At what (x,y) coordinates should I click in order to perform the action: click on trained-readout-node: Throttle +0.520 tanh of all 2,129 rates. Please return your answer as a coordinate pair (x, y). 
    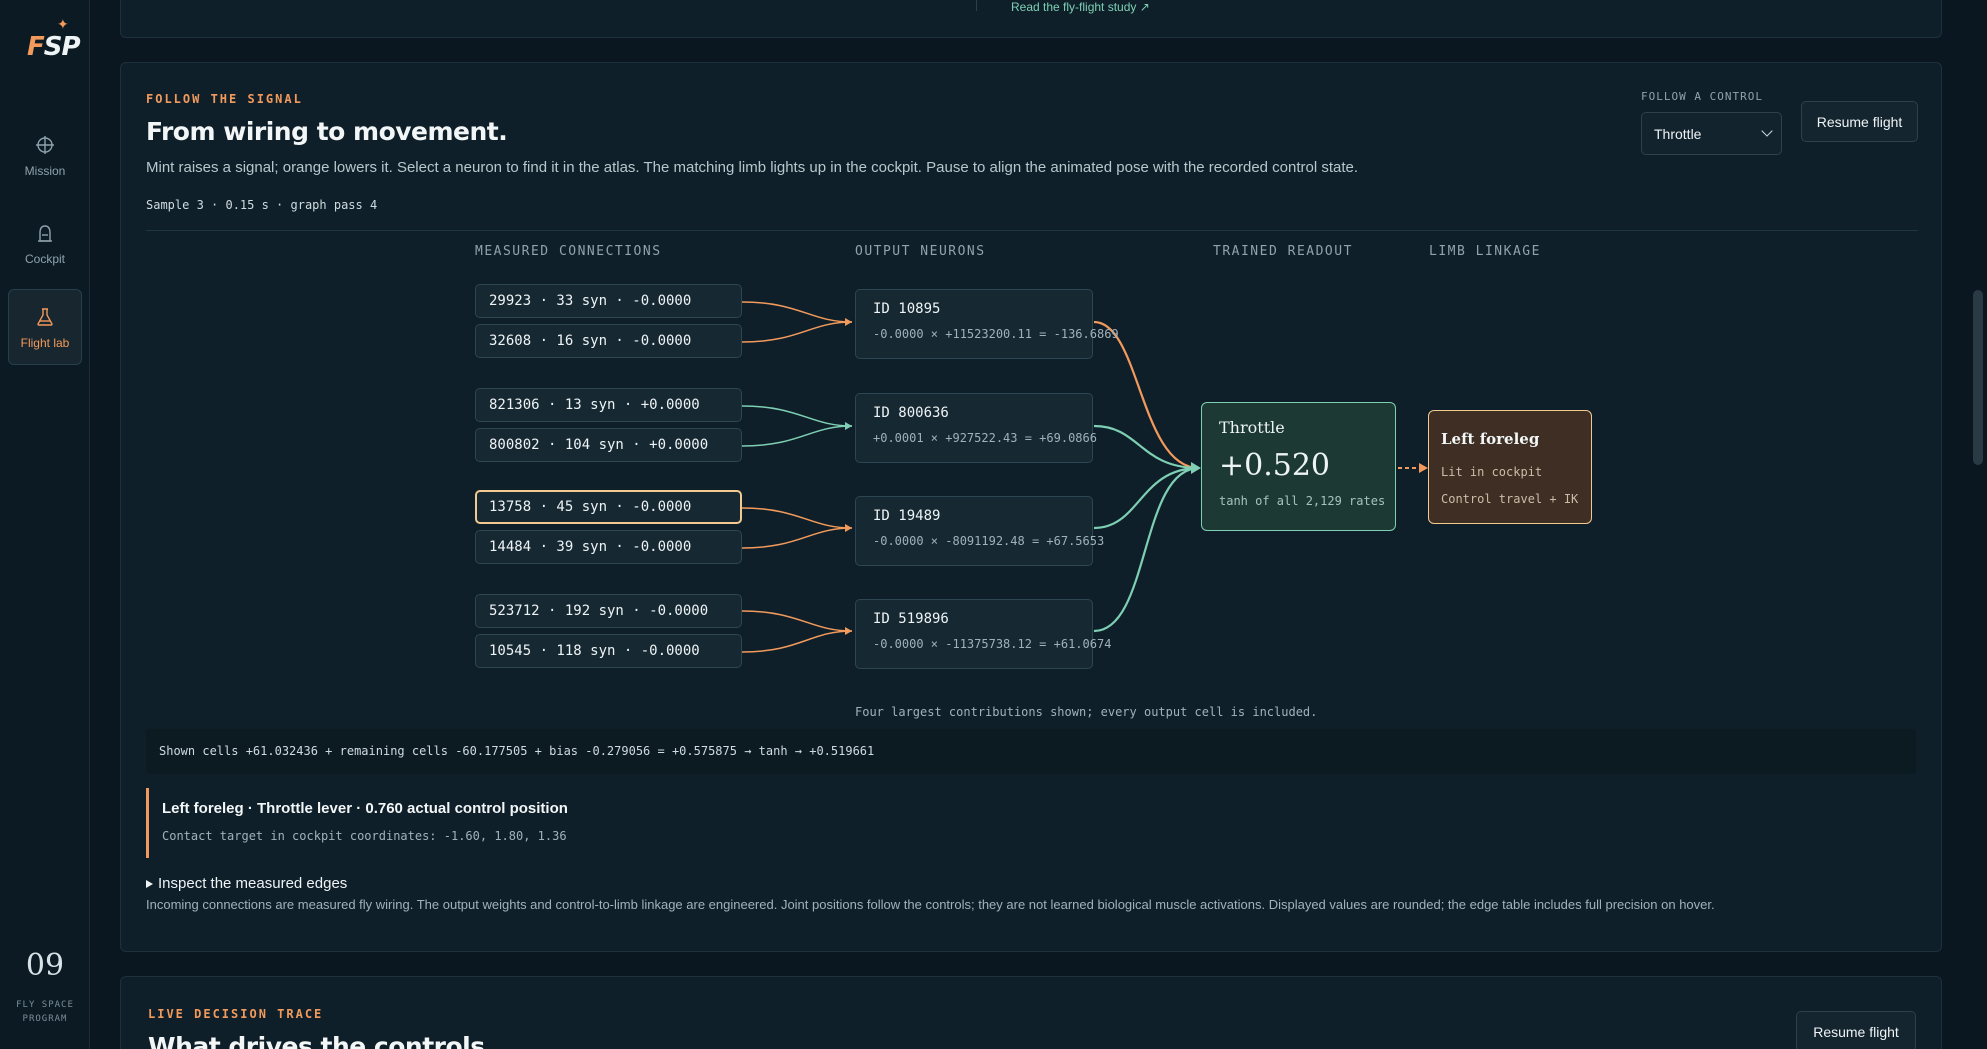
    Looking at the image, I should click on (1298, 466).